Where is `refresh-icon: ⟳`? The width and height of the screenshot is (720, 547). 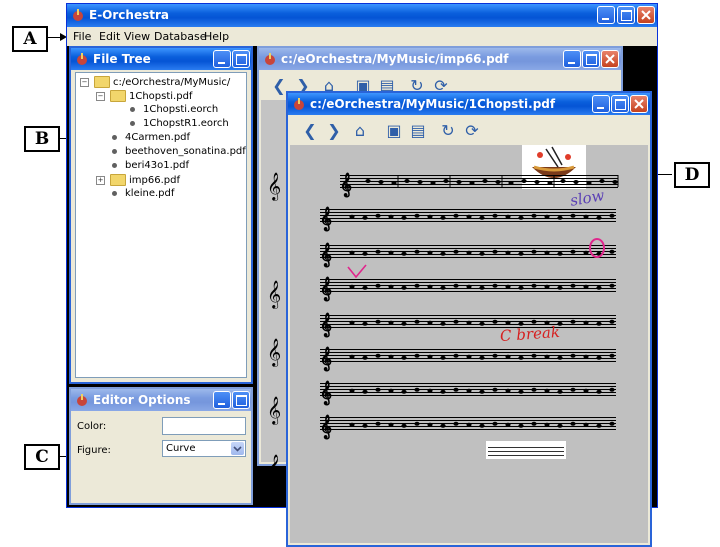 refresh-icon: ⟳ is located at coordinates (472, 131).